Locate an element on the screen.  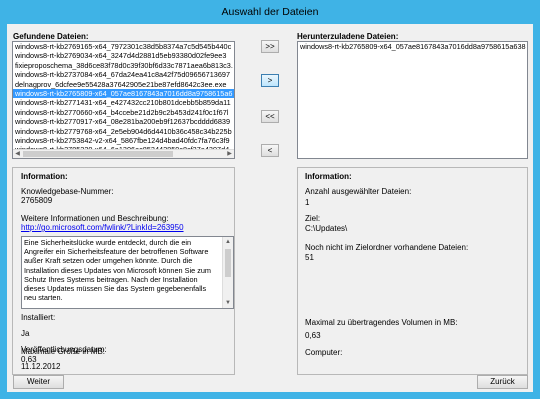
add-button: > is located at coordinates (270, 80).